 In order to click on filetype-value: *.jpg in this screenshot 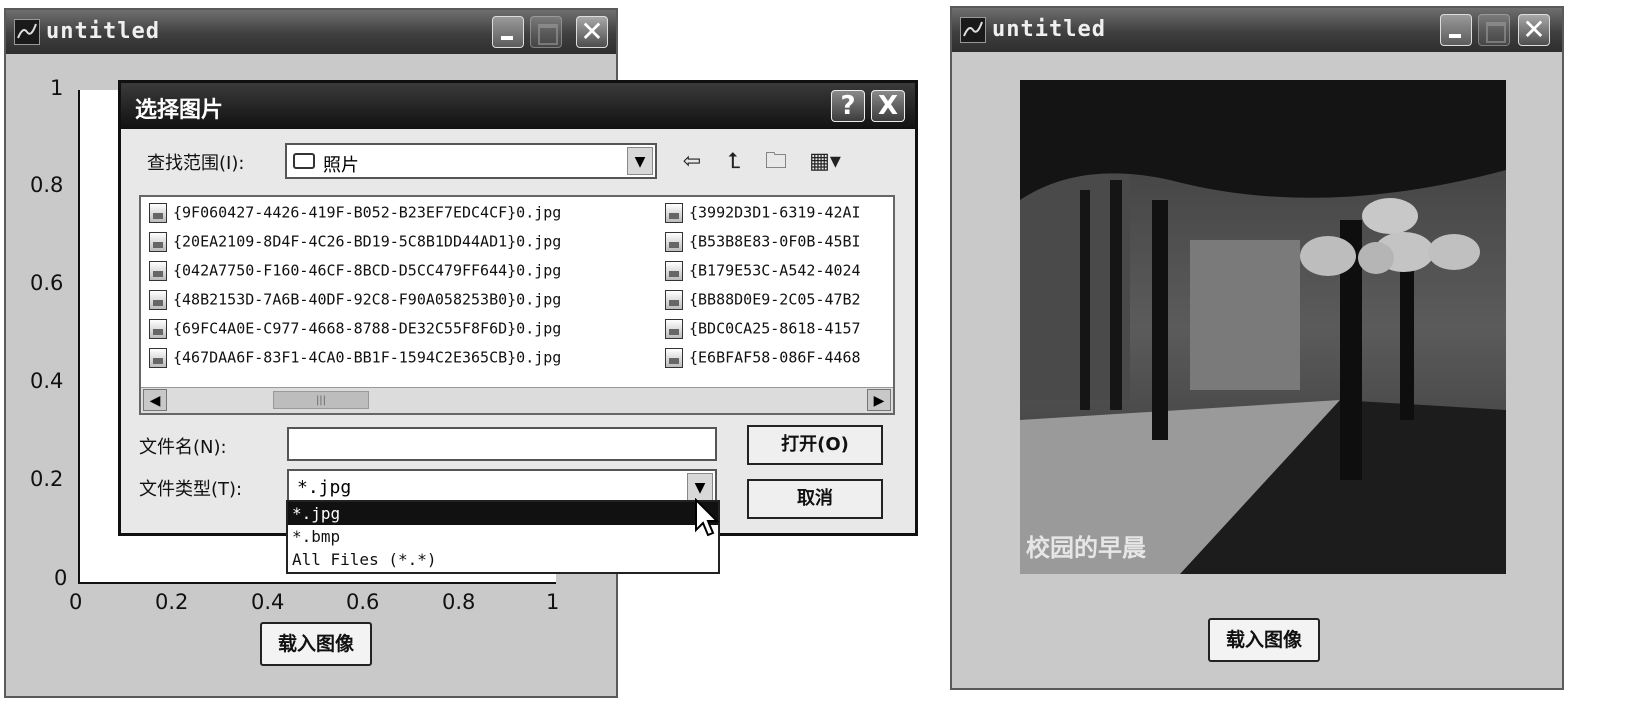, I will do `click(324, 487)`.